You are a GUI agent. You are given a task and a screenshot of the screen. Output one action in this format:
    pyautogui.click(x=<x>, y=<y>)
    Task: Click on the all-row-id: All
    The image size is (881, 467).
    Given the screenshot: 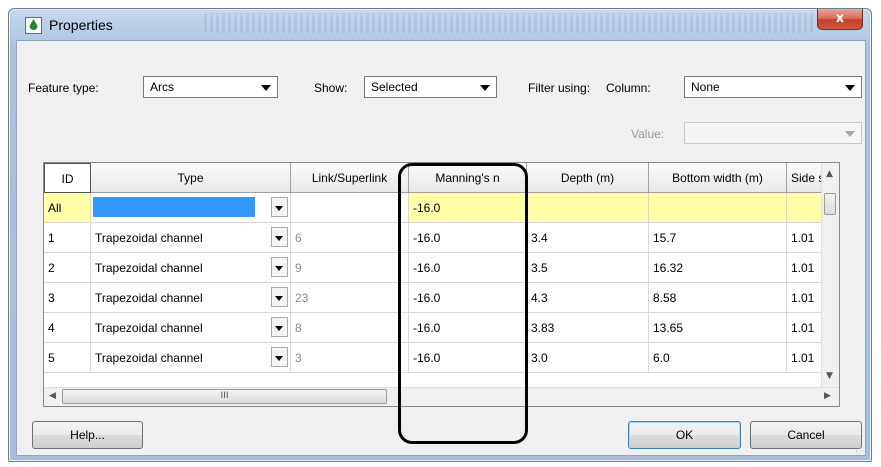 What is the action you would take?
    pyautogui.click(x=67, y=208)
    